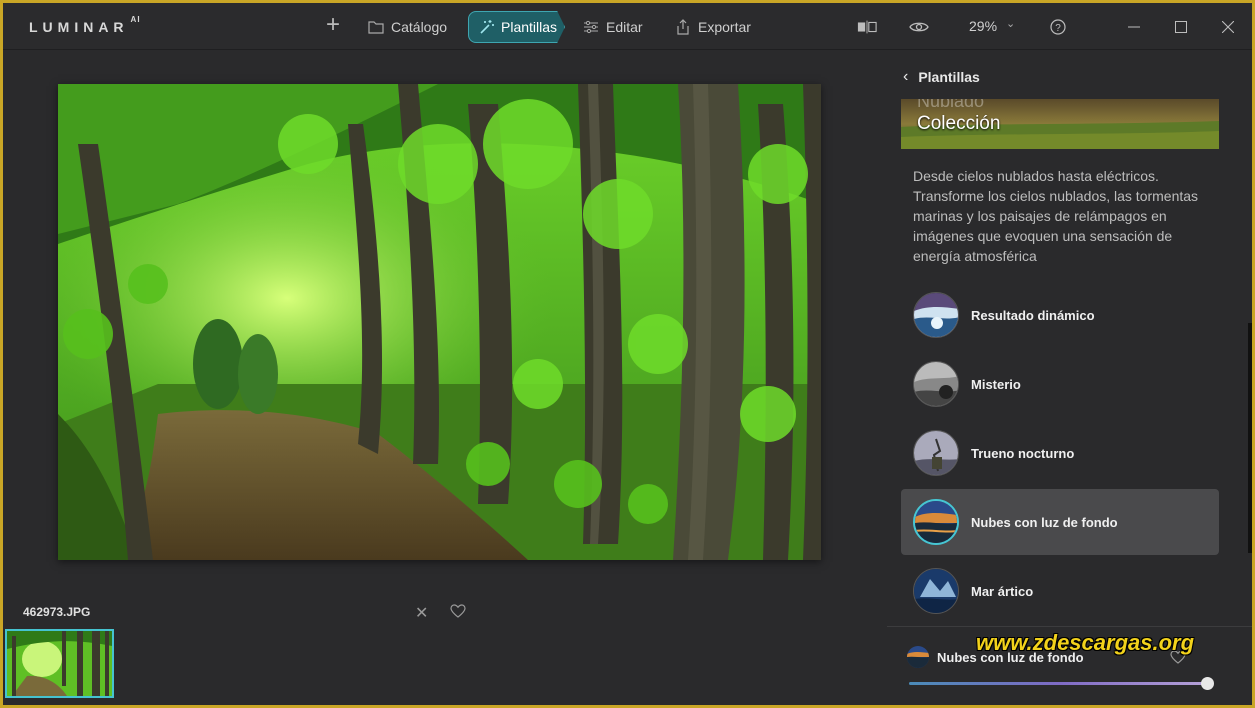 This screenshot has height=708, width=1255. I want to click on watermark-text: www.zdescargas.org, so click(1085, 642).